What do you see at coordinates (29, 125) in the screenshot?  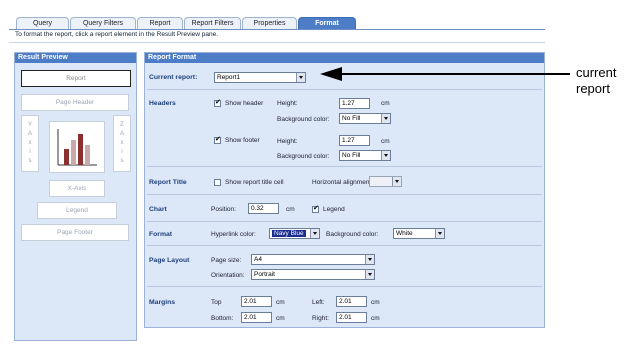 I see `y-axis-char: Y` at bounding box center [29, 125].